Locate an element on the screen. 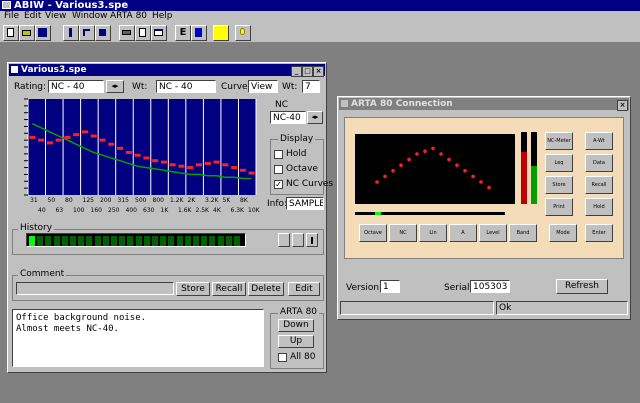 This screenshot has width=640, height=403. app-icon is located at coordinates (6, 5).